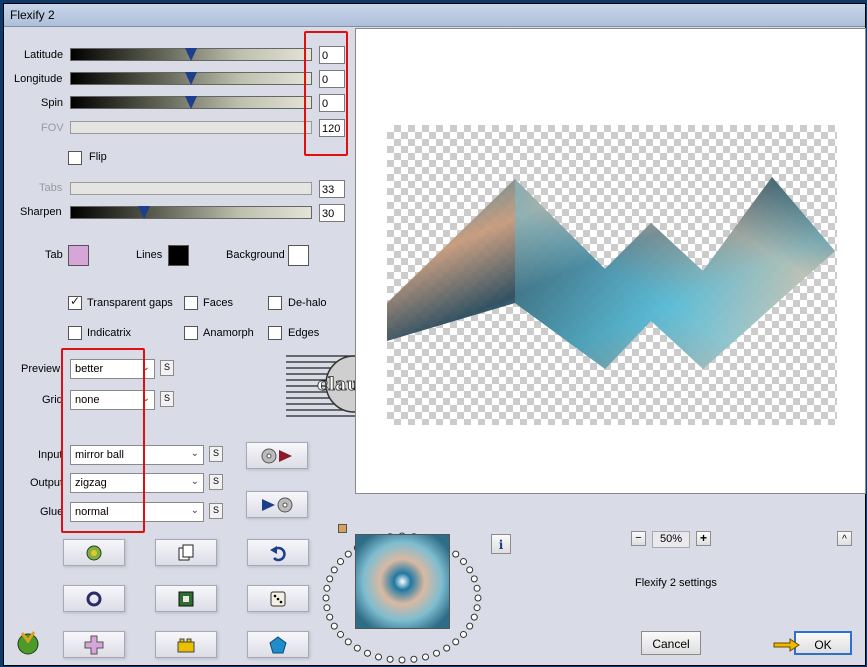  I want to click on longitude-slider-thumb, so click(191, 78).